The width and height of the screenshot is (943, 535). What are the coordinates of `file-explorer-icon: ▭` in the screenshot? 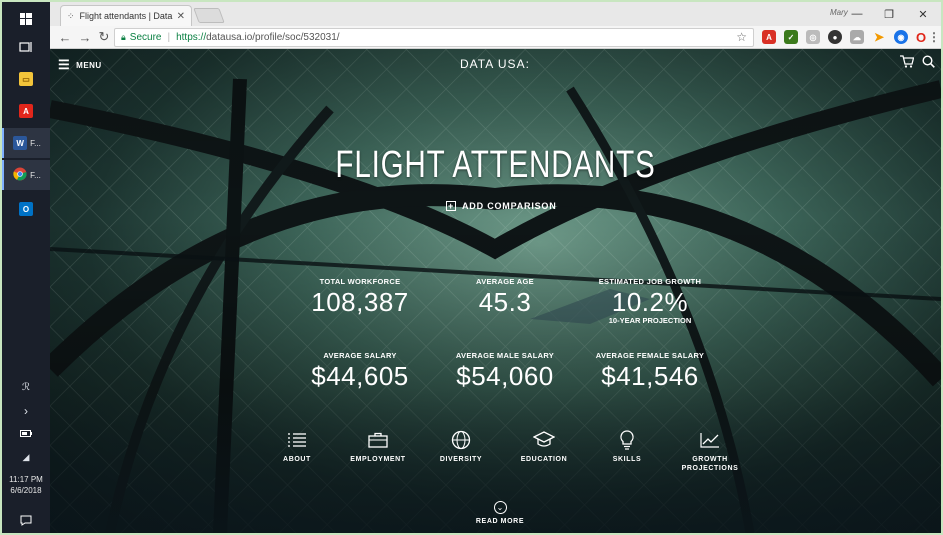 It's located at (26, 79).